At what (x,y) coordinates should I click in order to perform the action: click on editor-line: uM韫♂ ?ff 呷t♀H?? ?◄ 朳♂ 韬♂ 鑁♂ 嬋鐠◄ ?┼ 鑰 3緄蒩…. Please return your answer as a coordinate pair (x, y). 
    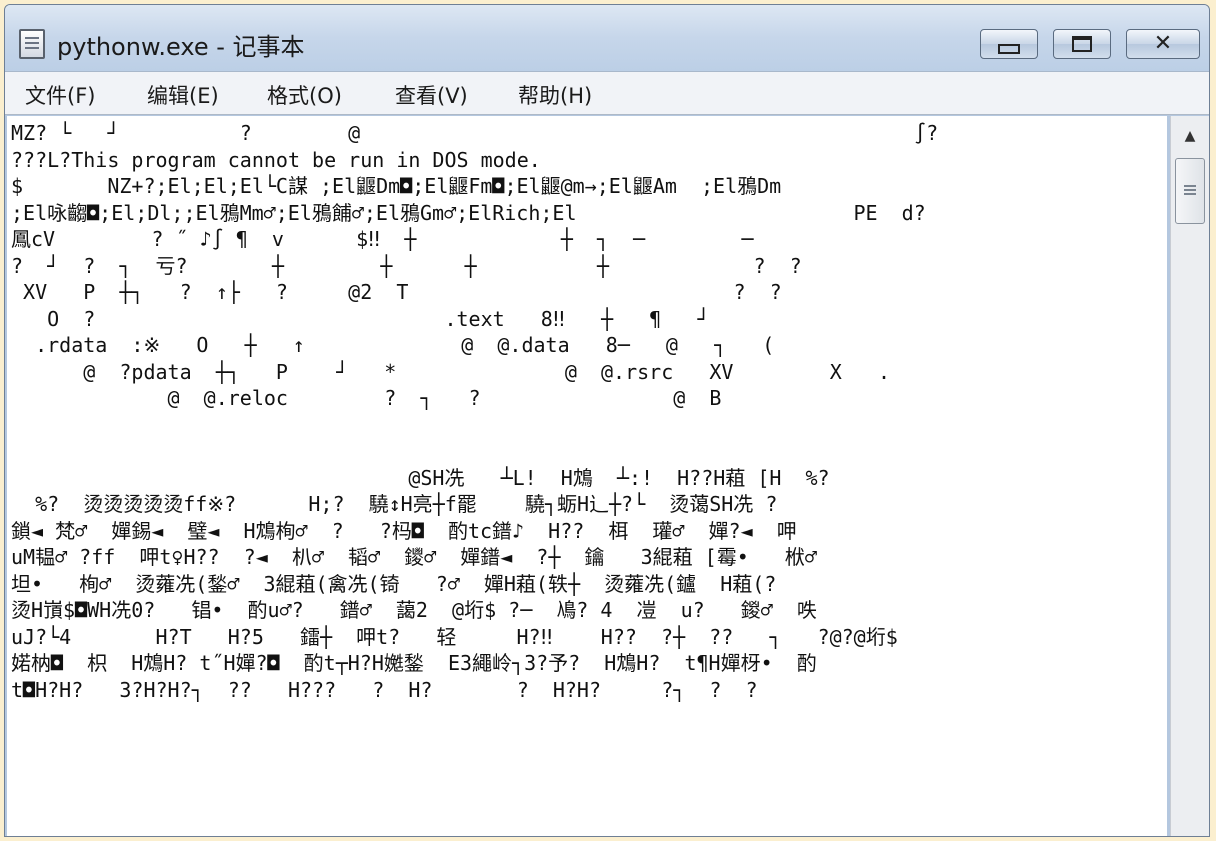
    Looking at the image, I should click on (414, 557).